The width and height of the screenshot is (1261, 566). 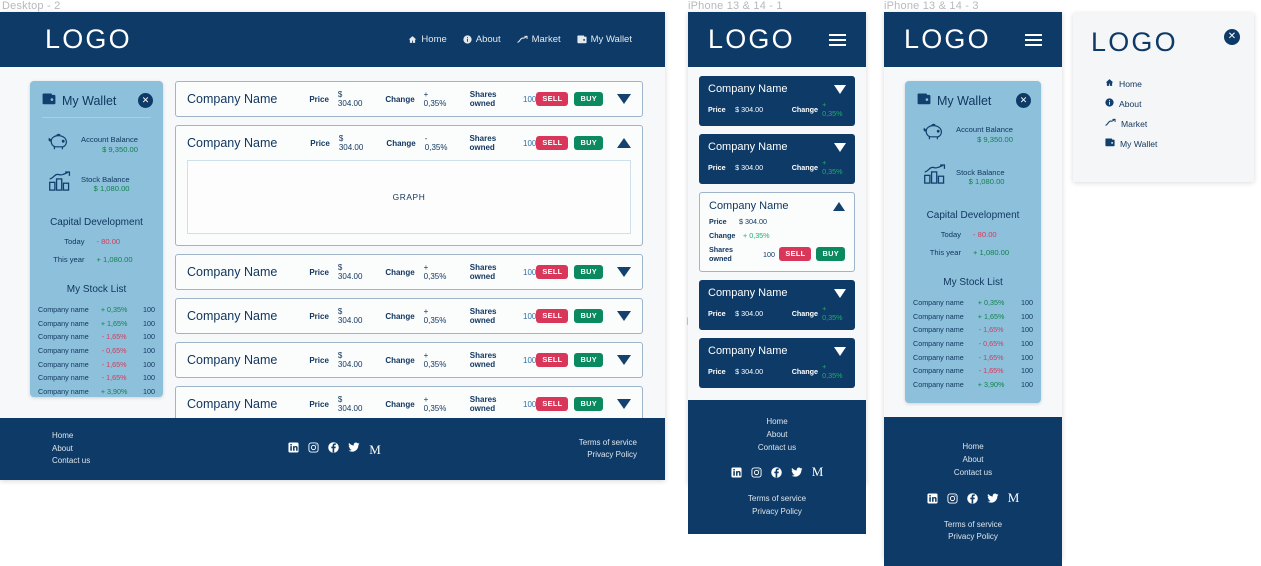 I want to click on menu-item-my-wallet: My Wallet, so click(x=1179, y=143).